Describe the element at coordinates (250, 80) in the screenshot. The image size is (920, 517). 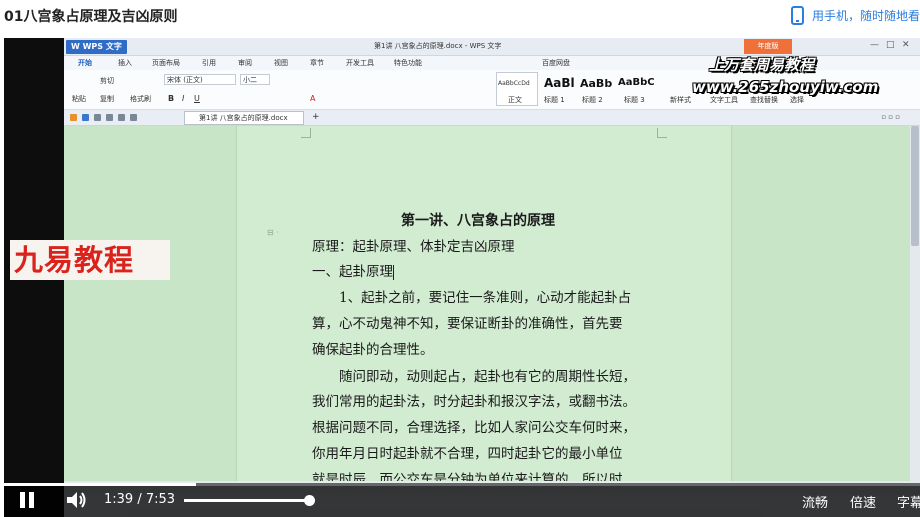
I see `font-size: 小二` at that location.